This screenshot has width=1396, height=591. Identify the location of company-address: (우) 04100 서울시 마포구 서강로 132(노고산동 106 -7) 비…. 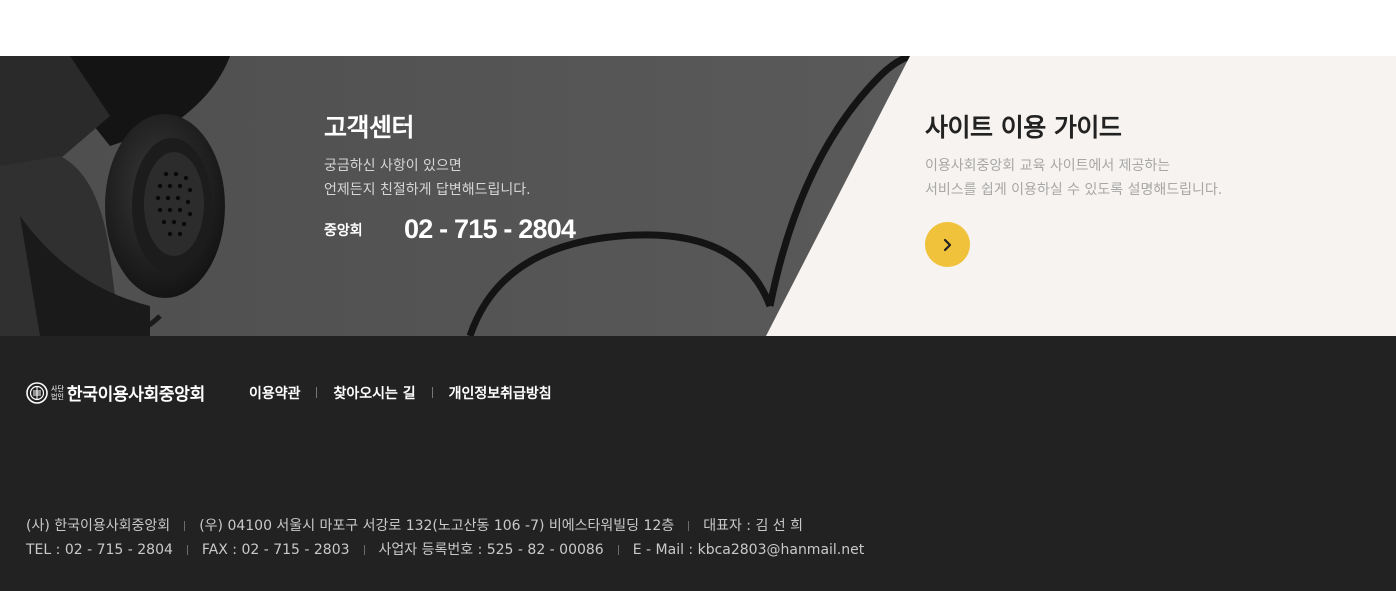
(437, 526).